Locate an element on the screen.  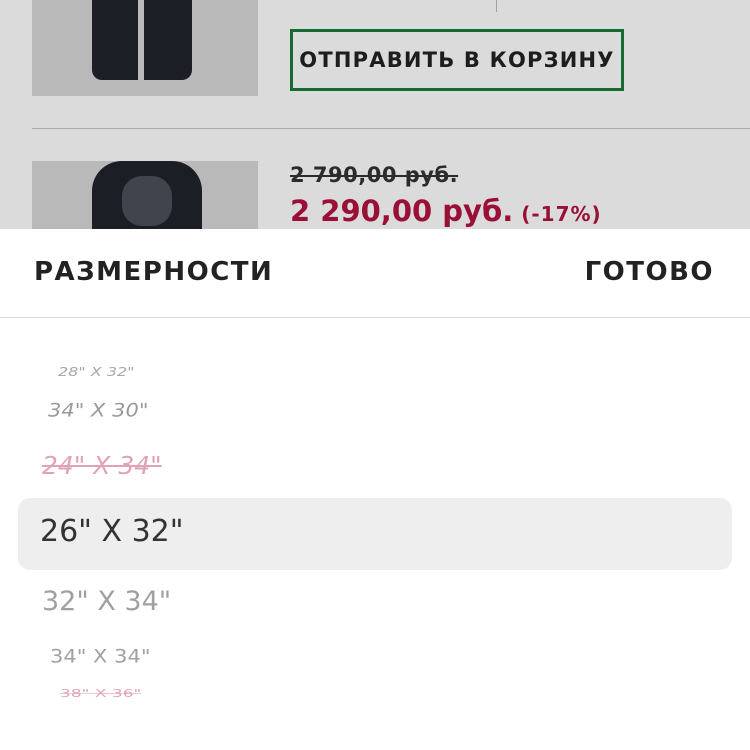
picker-option-selected: 26" X 32" is located at coordinates (112, 531).